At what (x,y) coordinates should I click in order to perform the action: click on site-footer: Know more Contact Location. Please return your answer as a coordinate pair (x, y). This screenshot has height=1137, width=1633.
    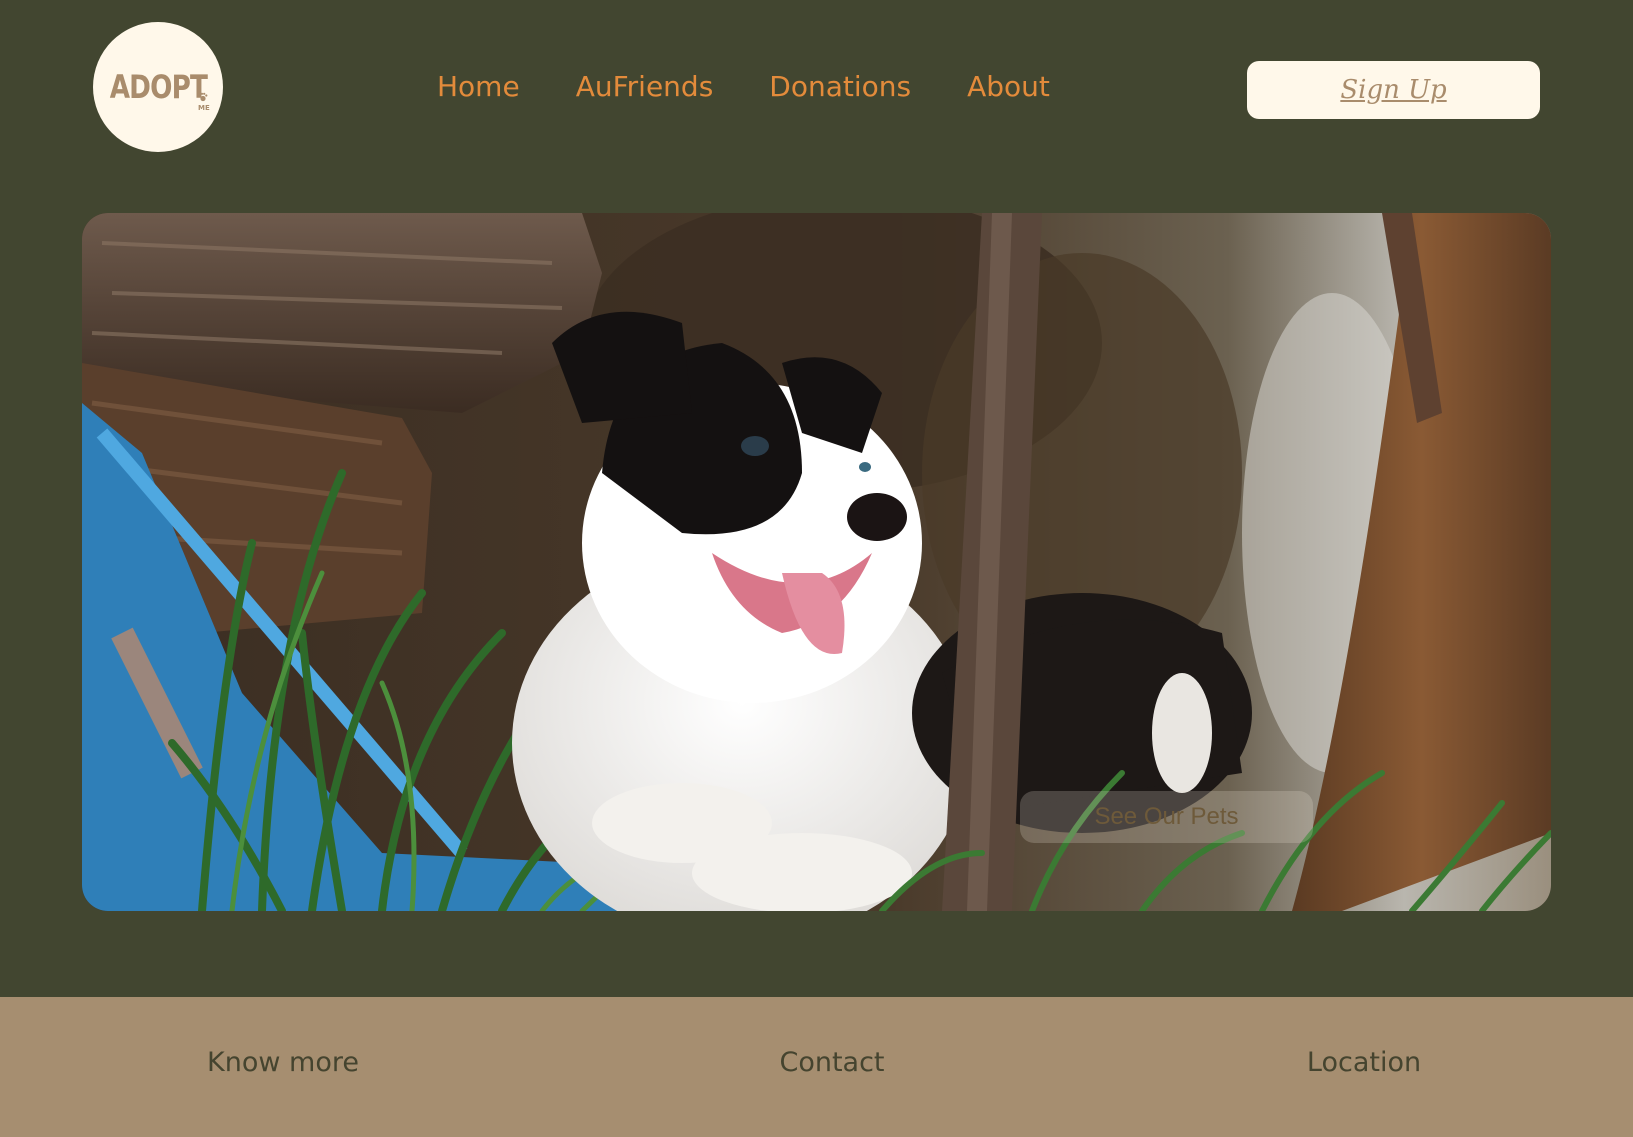
    Looking at the image, I should click on (816, 1067).